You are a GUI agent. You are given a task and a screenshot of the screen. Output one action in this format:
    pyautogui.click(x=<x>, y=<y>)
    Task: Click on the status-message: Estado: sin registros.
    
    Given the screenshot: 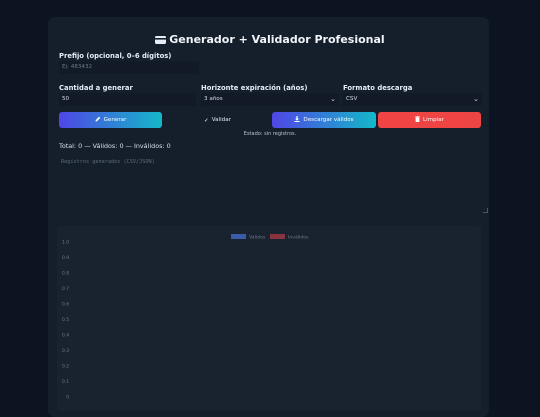 What is the action you would take?
    pyautogui.click(x=270, y=134)
    